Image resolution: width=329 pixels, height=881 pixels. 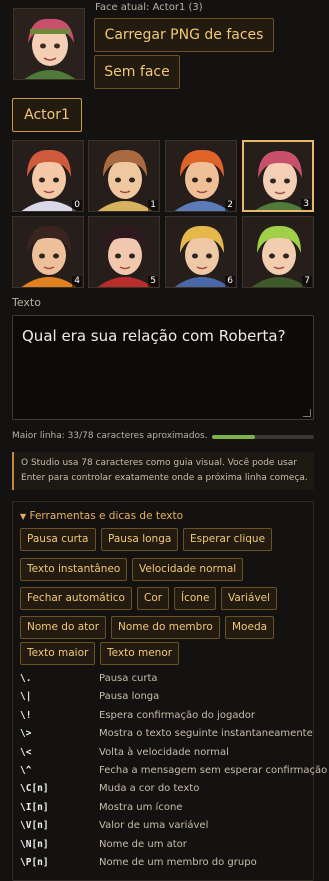 I want to click on code-reference-row: \P[n] Nome de um membro do grupo, so click(x=165, y=863).